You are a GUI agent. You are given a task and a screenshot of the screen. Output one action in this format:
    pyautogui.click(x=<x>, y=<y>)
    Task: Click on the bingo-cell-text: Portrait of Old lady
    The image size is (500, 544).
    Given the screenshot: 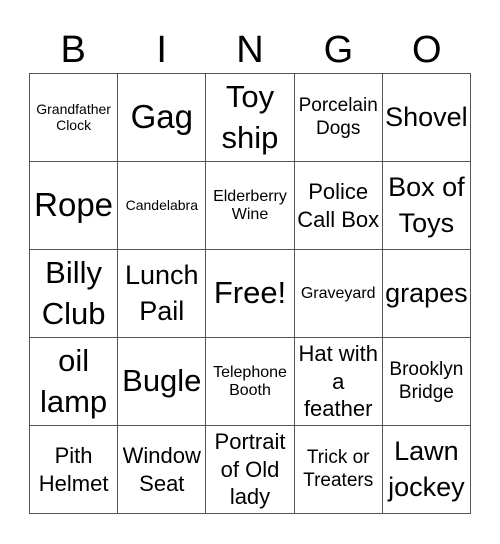 What is the action you would take?
    pyautogui.click(x=250, y=469)
    